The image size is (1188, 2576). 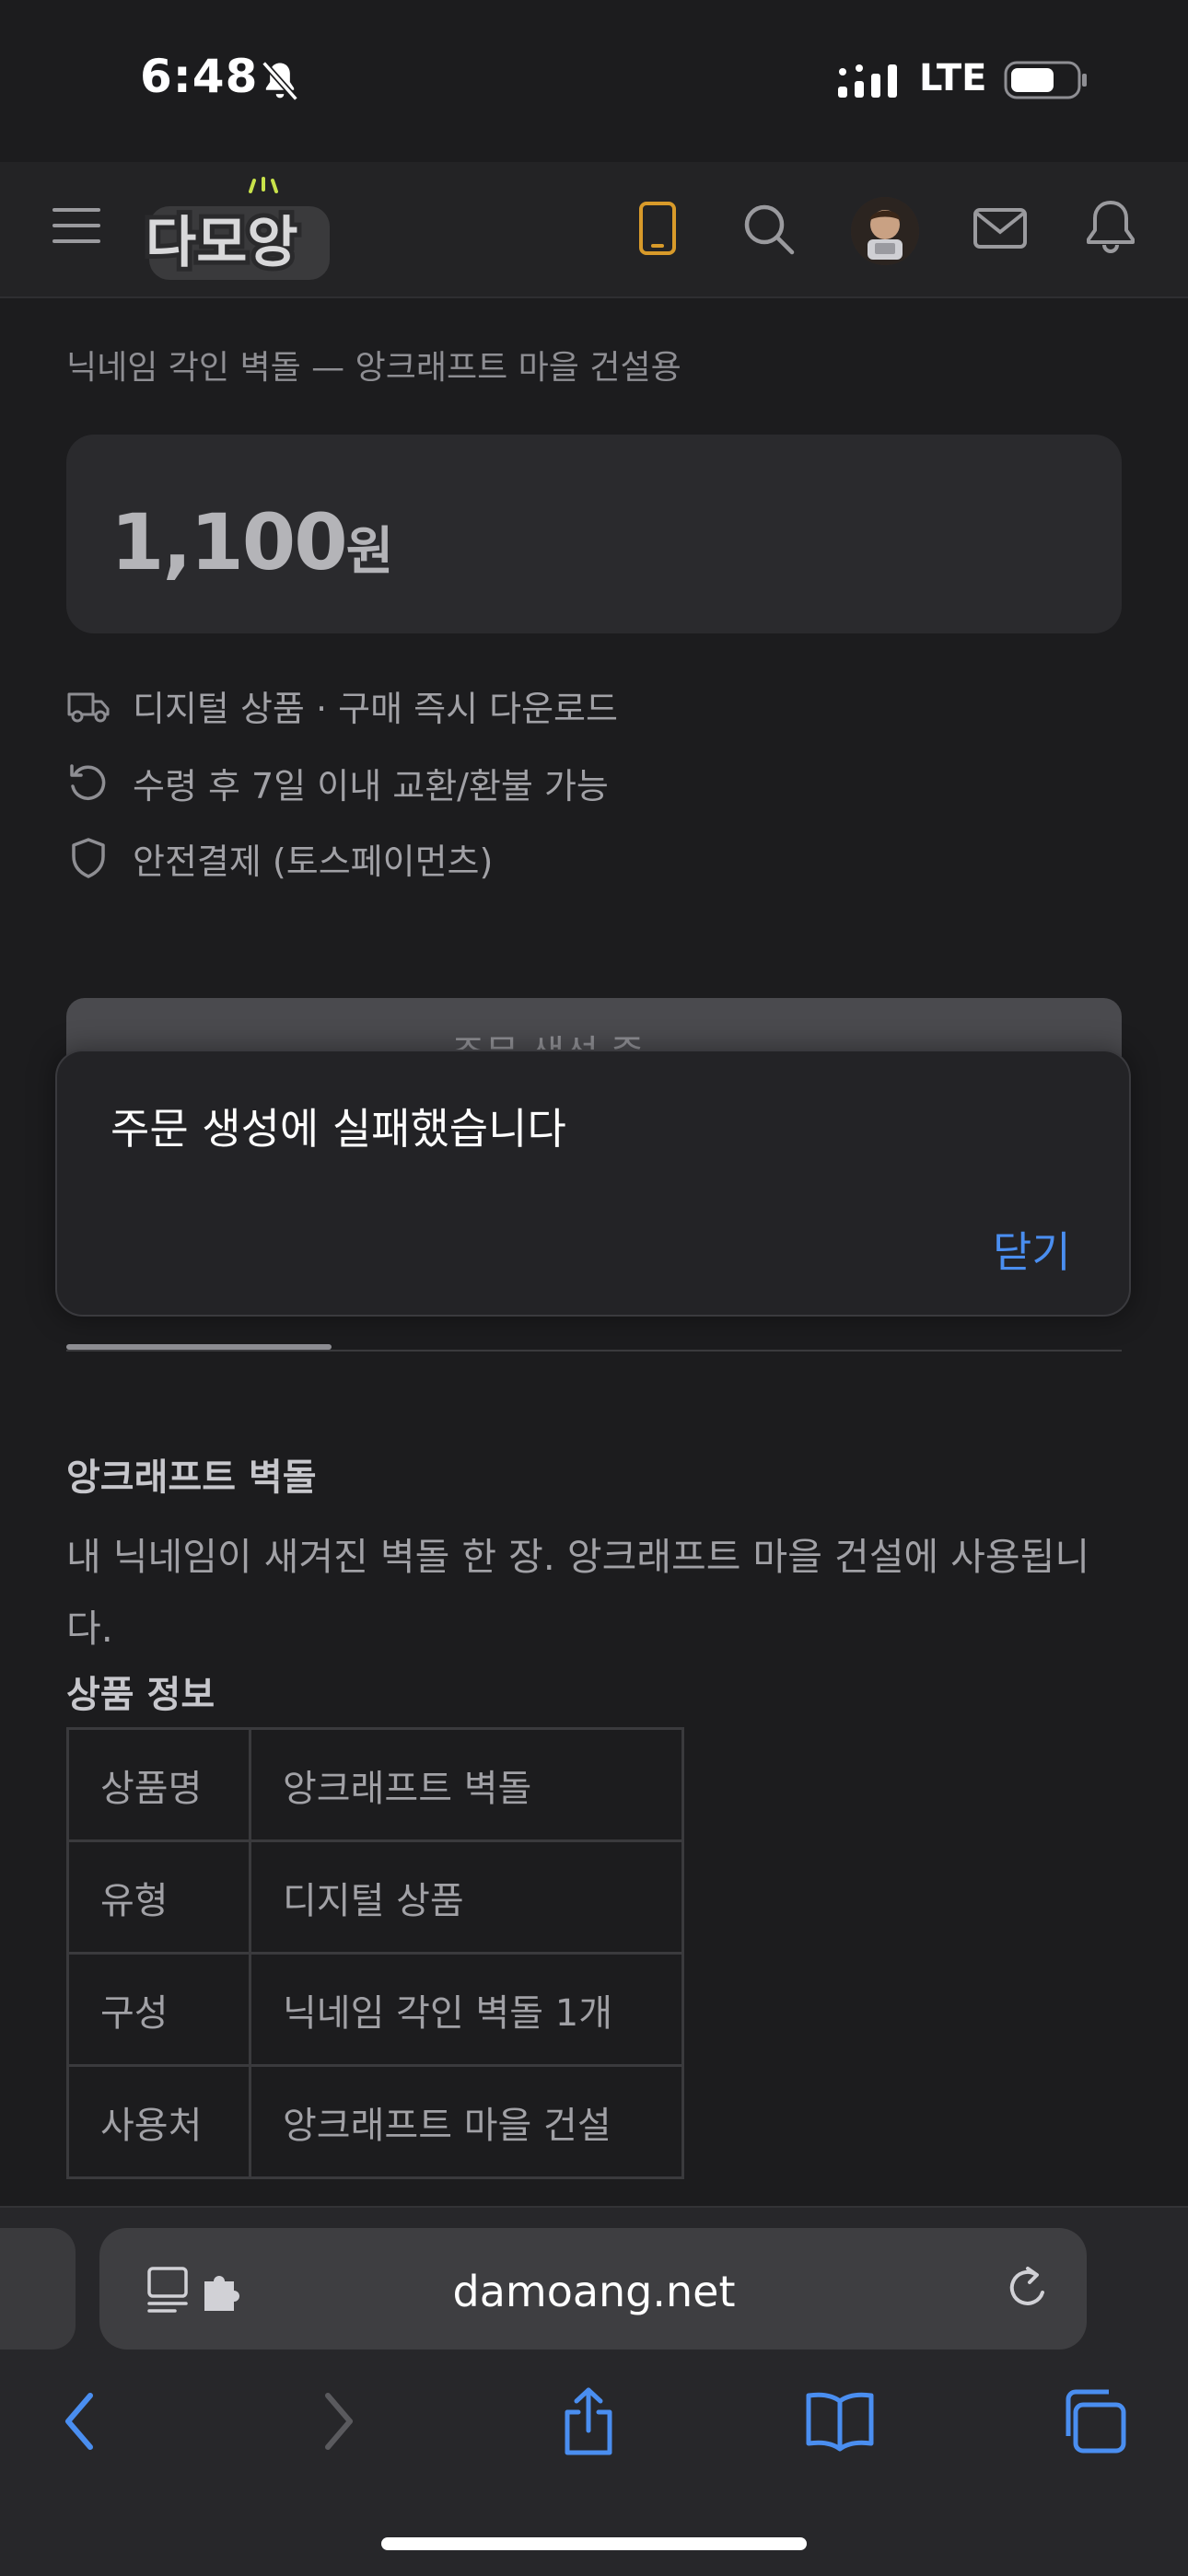 What do you see at coordinates (466, 1784) in the screenshot?
I see `table-value: 앙크래프트 벽돌` at bounding box center [466, 1784].